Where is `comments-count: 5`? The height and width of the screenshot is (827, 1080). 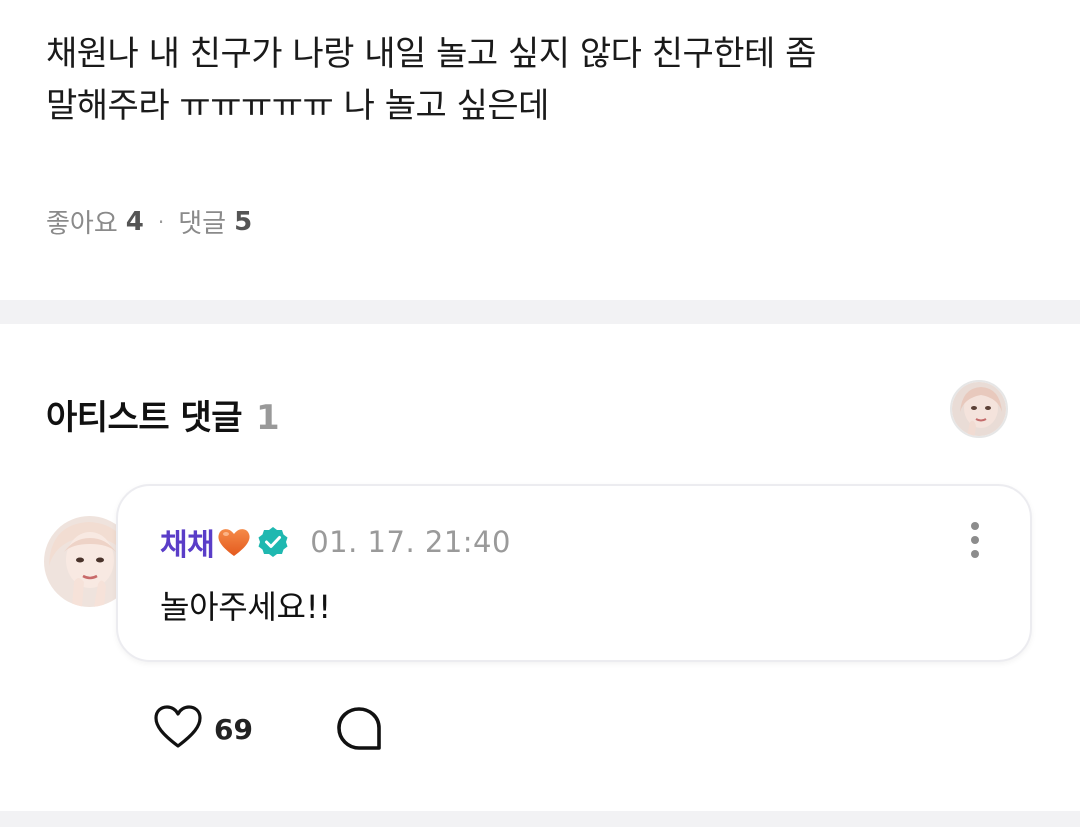 comments-count: 5 is located at coordinates (243, 222).